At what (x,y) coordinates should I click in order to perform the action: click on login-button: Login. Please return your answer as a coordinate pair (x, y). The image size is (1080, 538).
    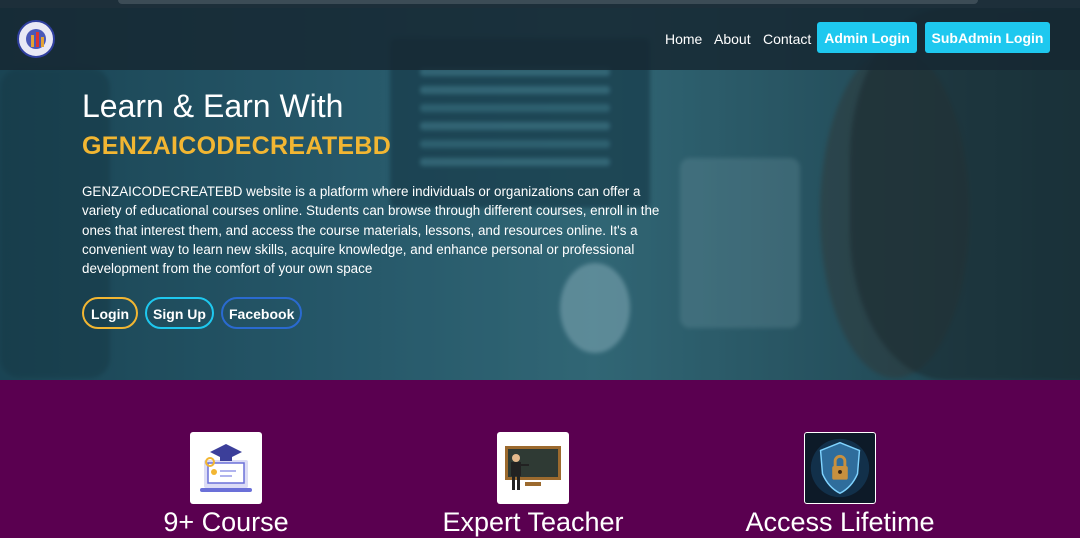
    Looking at the image, I should click on (110, 313).